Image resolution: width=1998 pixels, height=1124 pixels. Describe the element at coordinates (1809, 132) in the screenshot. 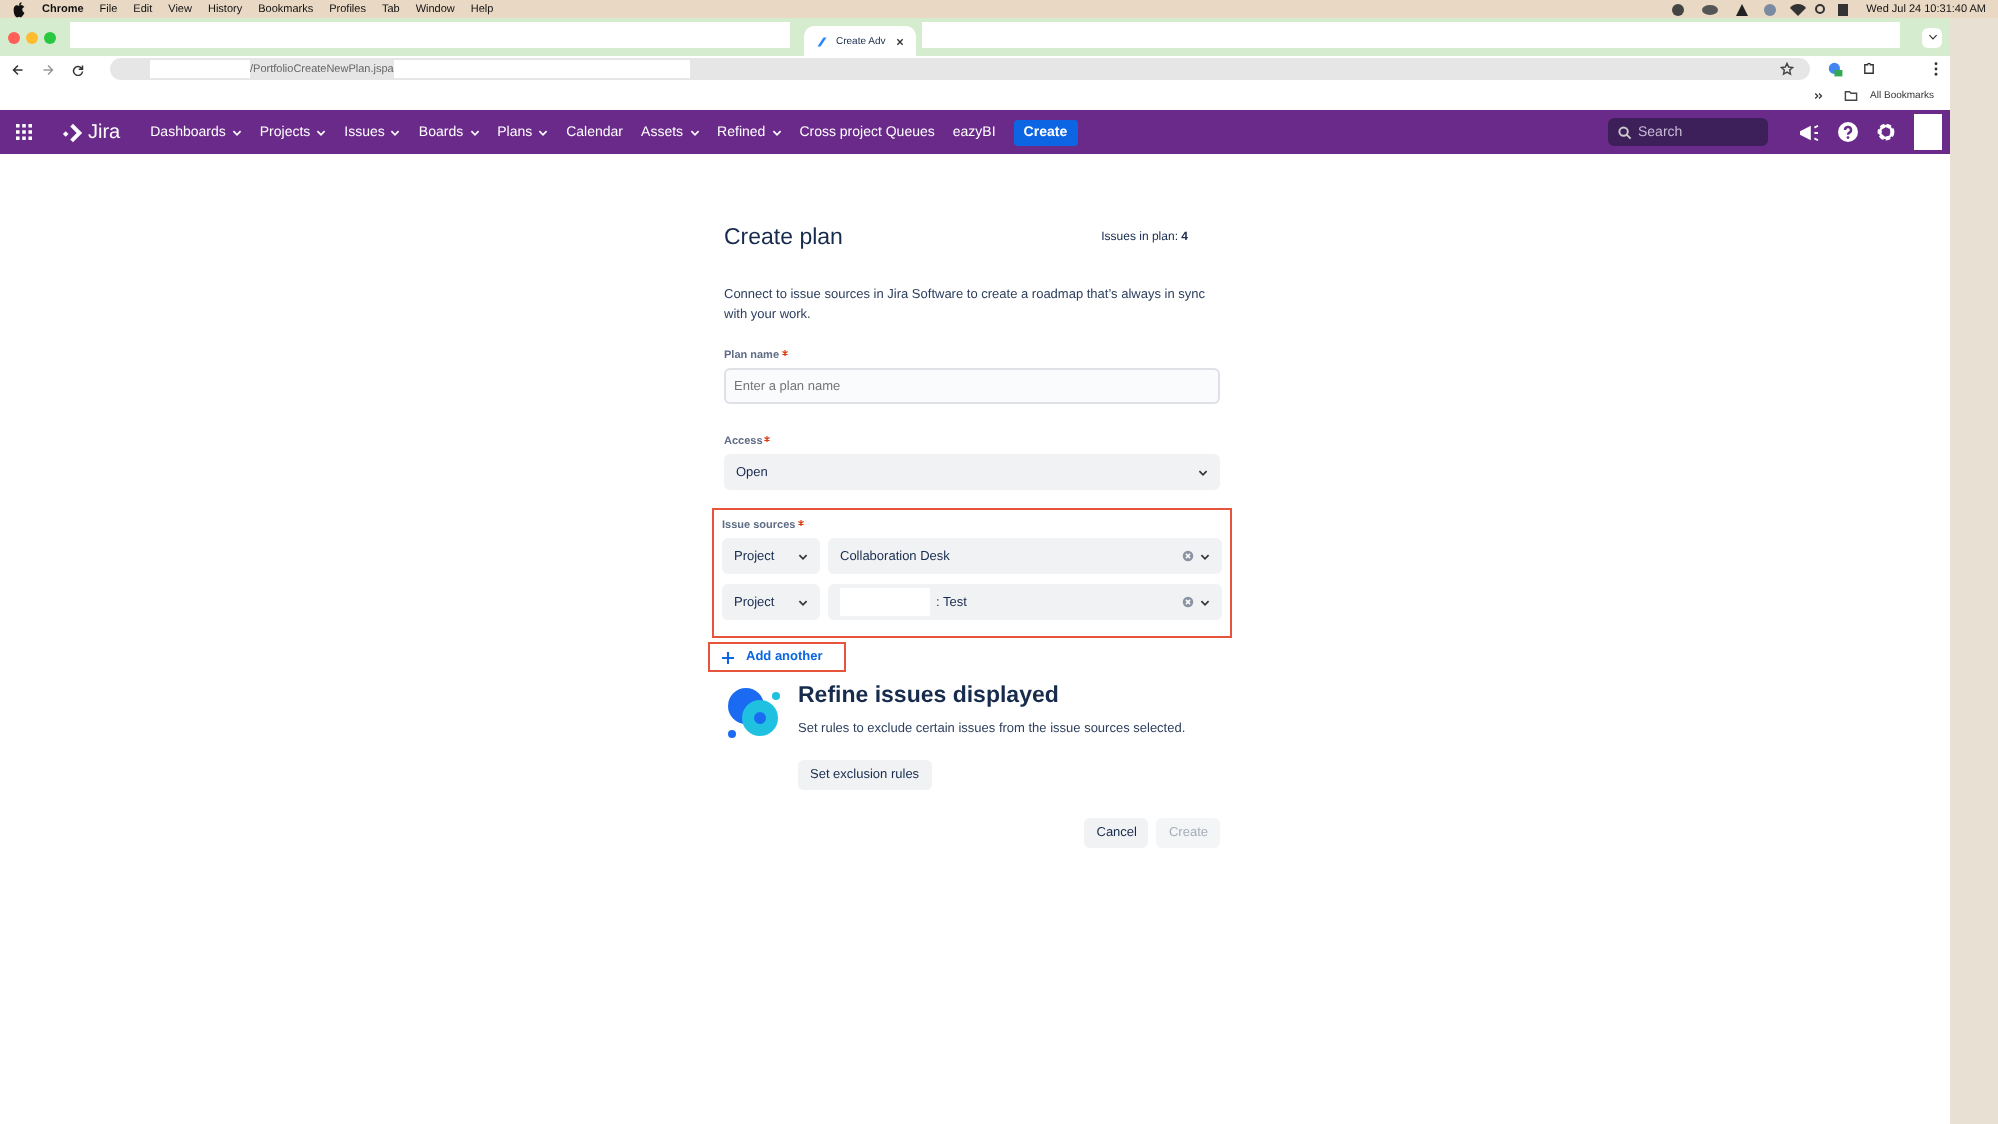

I see `megaphone-icon` at that location.